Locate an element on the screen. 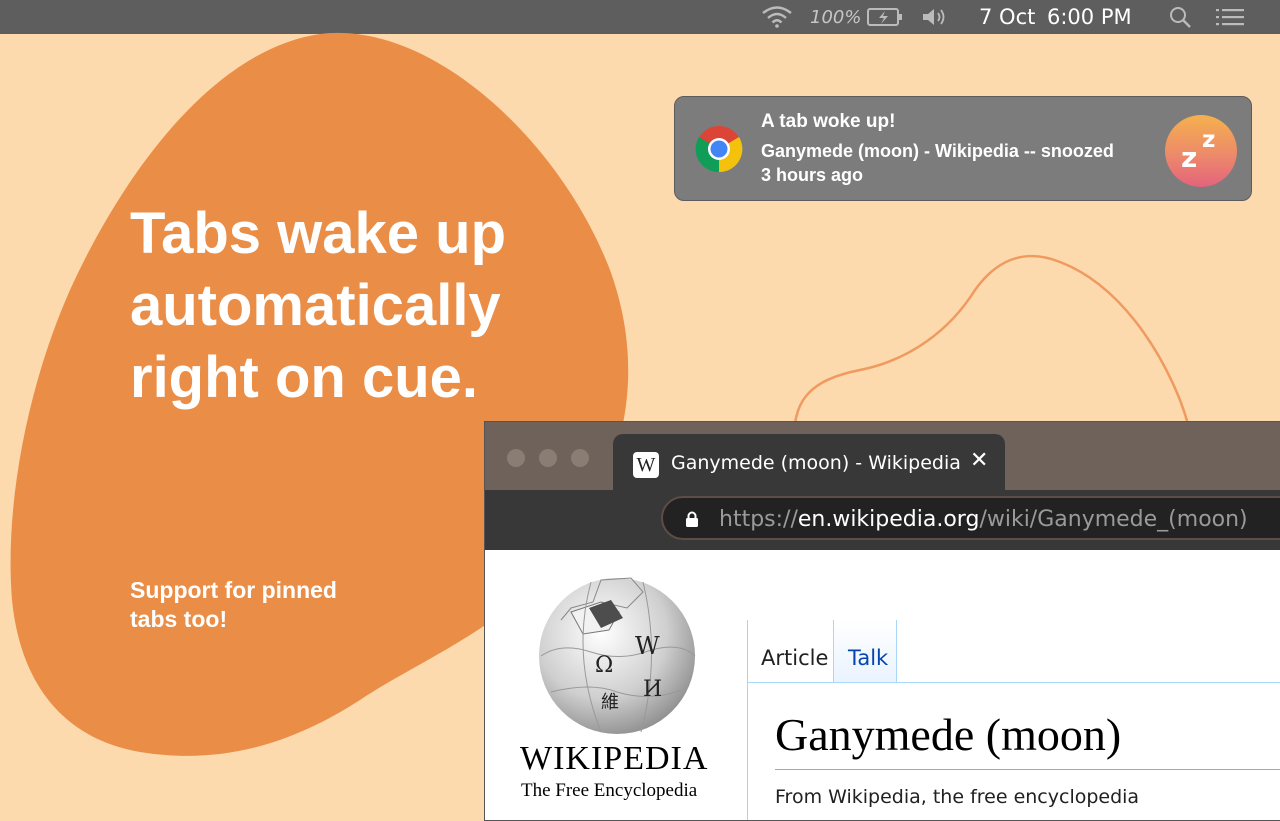 The image size is (1280, 821). browser-tab: W Ganymede (moon) - Wikipedia ✕ is located at coordinates (809, 464).